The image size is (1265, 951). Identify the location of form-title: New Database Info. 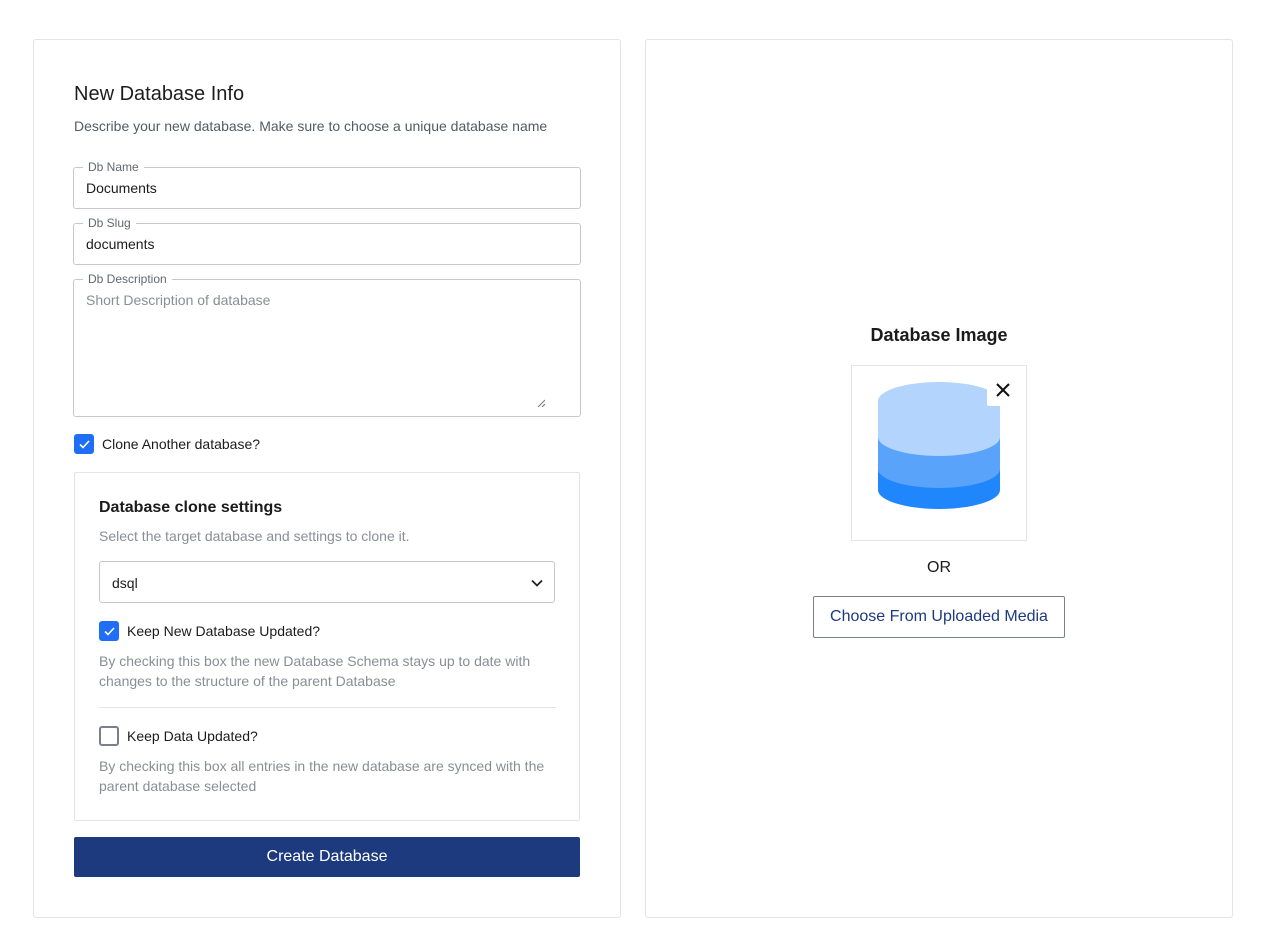
(159, 94).